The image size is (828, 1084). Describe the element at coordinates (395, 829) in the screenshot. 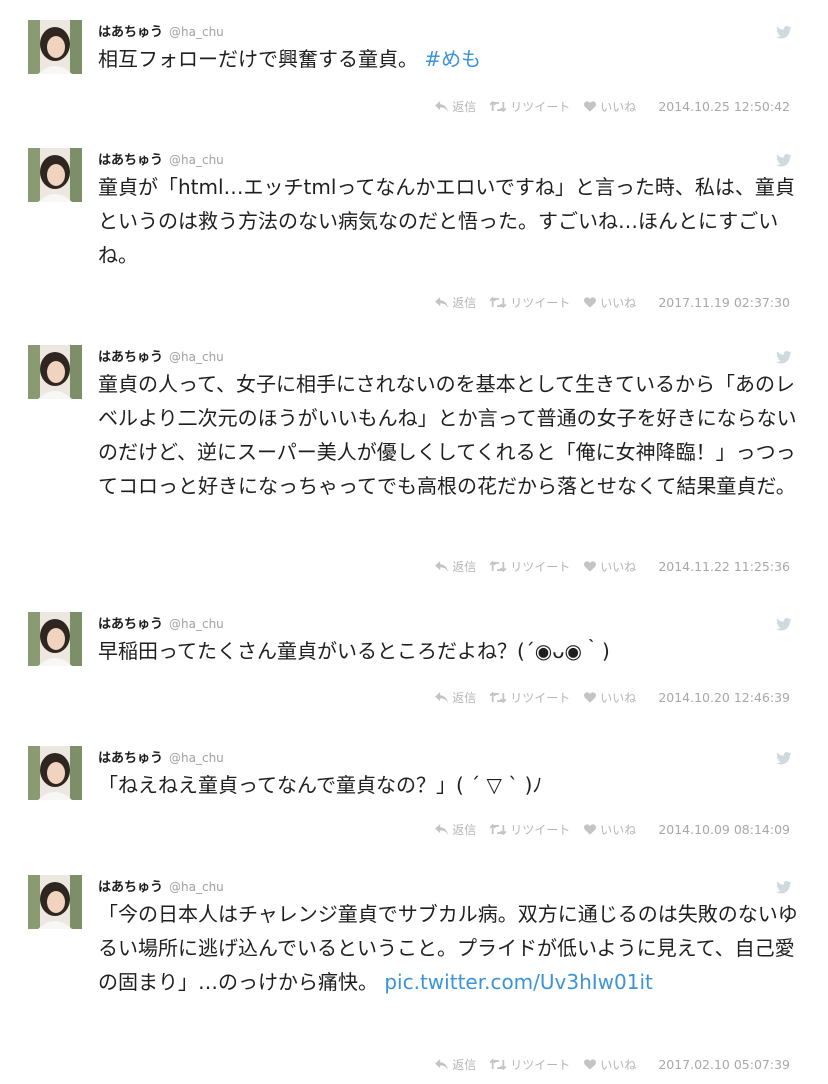

I see `tweet-actions: 返信 リツイート いいね 2014.10.09 08:14:09` at that location.